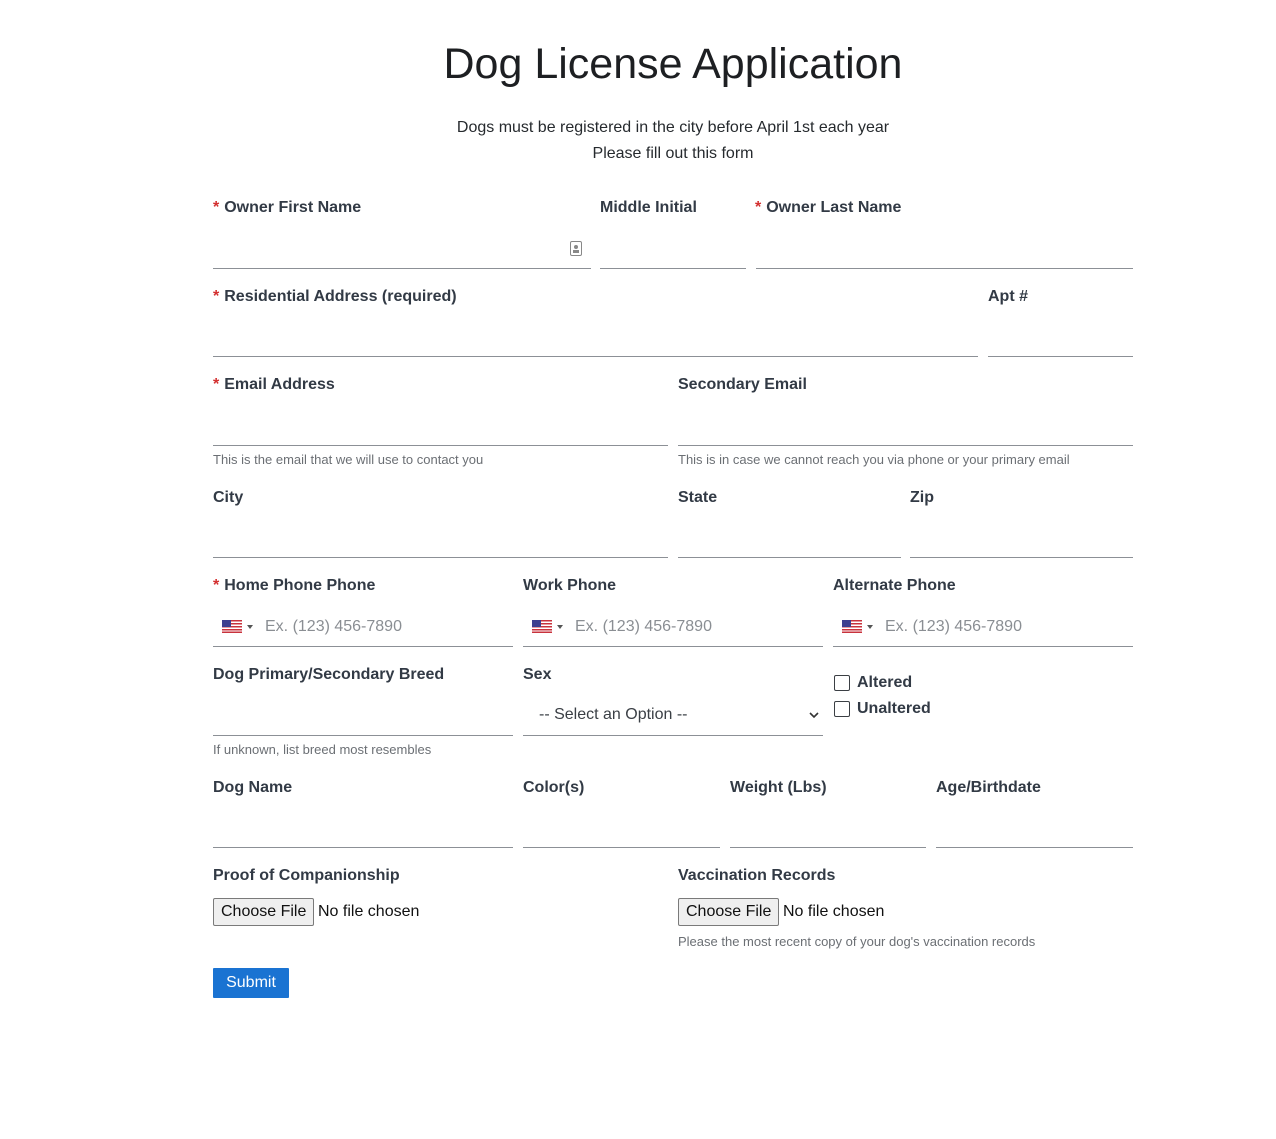 The height and width of the screenshot is (1139, 1276). Describe the element at coordinates (905, 445) in the screenshot. I see `secondary-email-underline` at that location.